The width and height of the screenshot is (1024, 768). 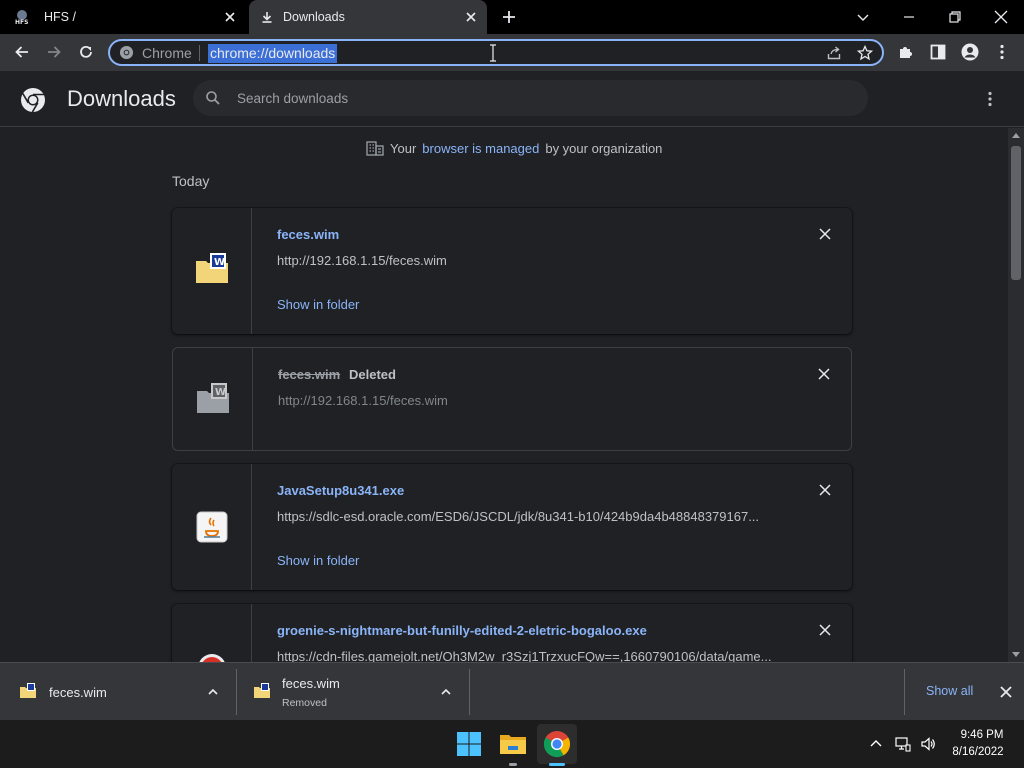 What do you see at coordinates (978, 752) in the screenshot?
I see `clock-date: 8/16/2022` at bounding box center [978, 752].